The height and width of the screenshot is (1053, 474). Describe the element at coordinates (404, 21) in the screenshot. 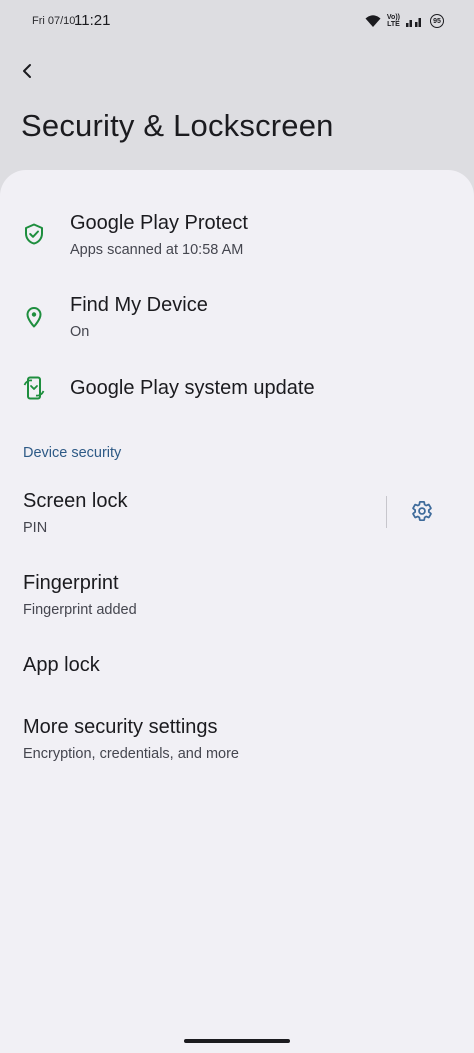

I see `status-icons: Vo)) LTE 95` at that location.